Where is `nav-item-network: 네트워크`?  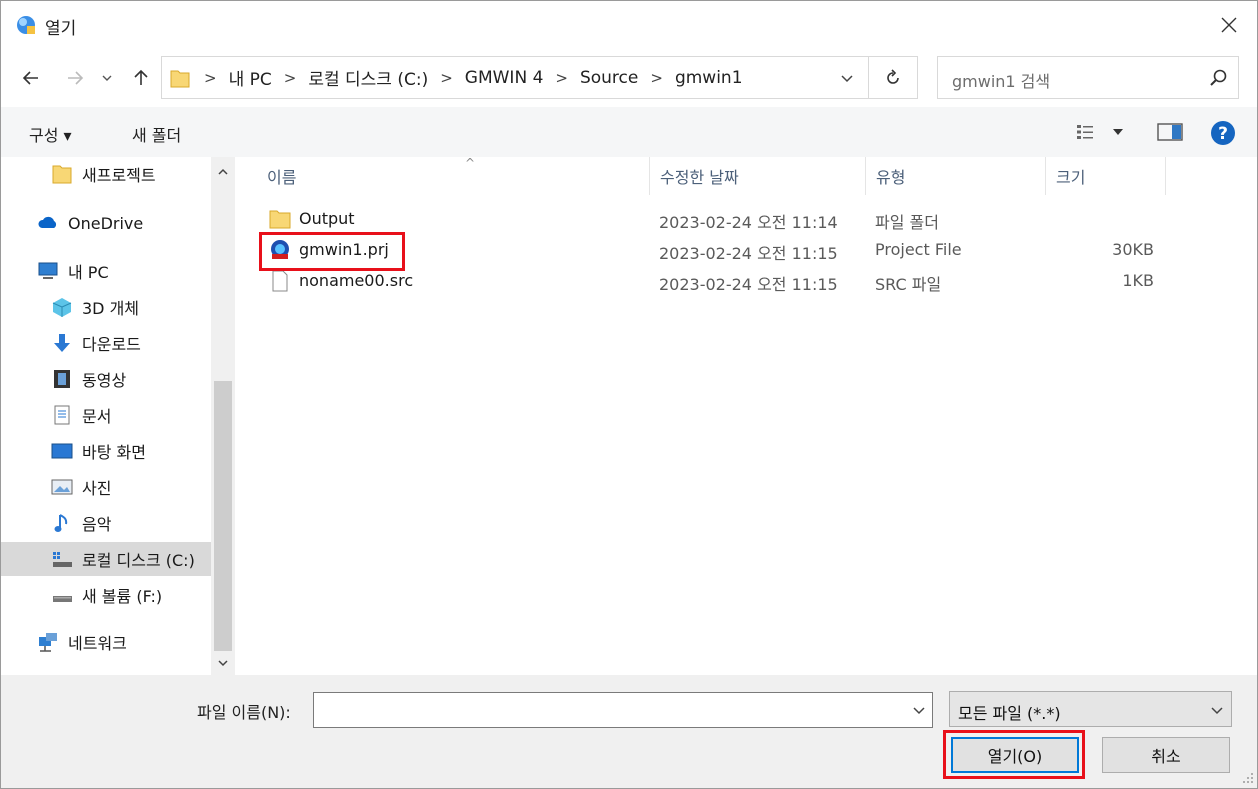
nav-item-network: 네트워크 is located at coordinates (106, 642).